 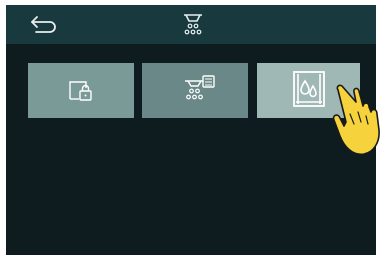 I want to click on door-lock-icon, so click(x=80, y=91).